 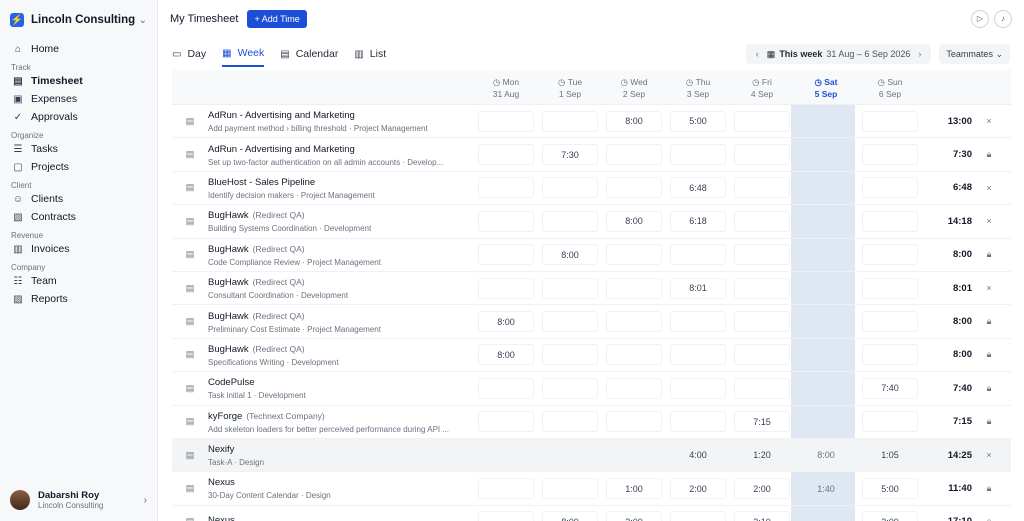 I want to click on user-profile: Dabarshi Roy Lincoln Consulting ›, so click(x=78, y=500).